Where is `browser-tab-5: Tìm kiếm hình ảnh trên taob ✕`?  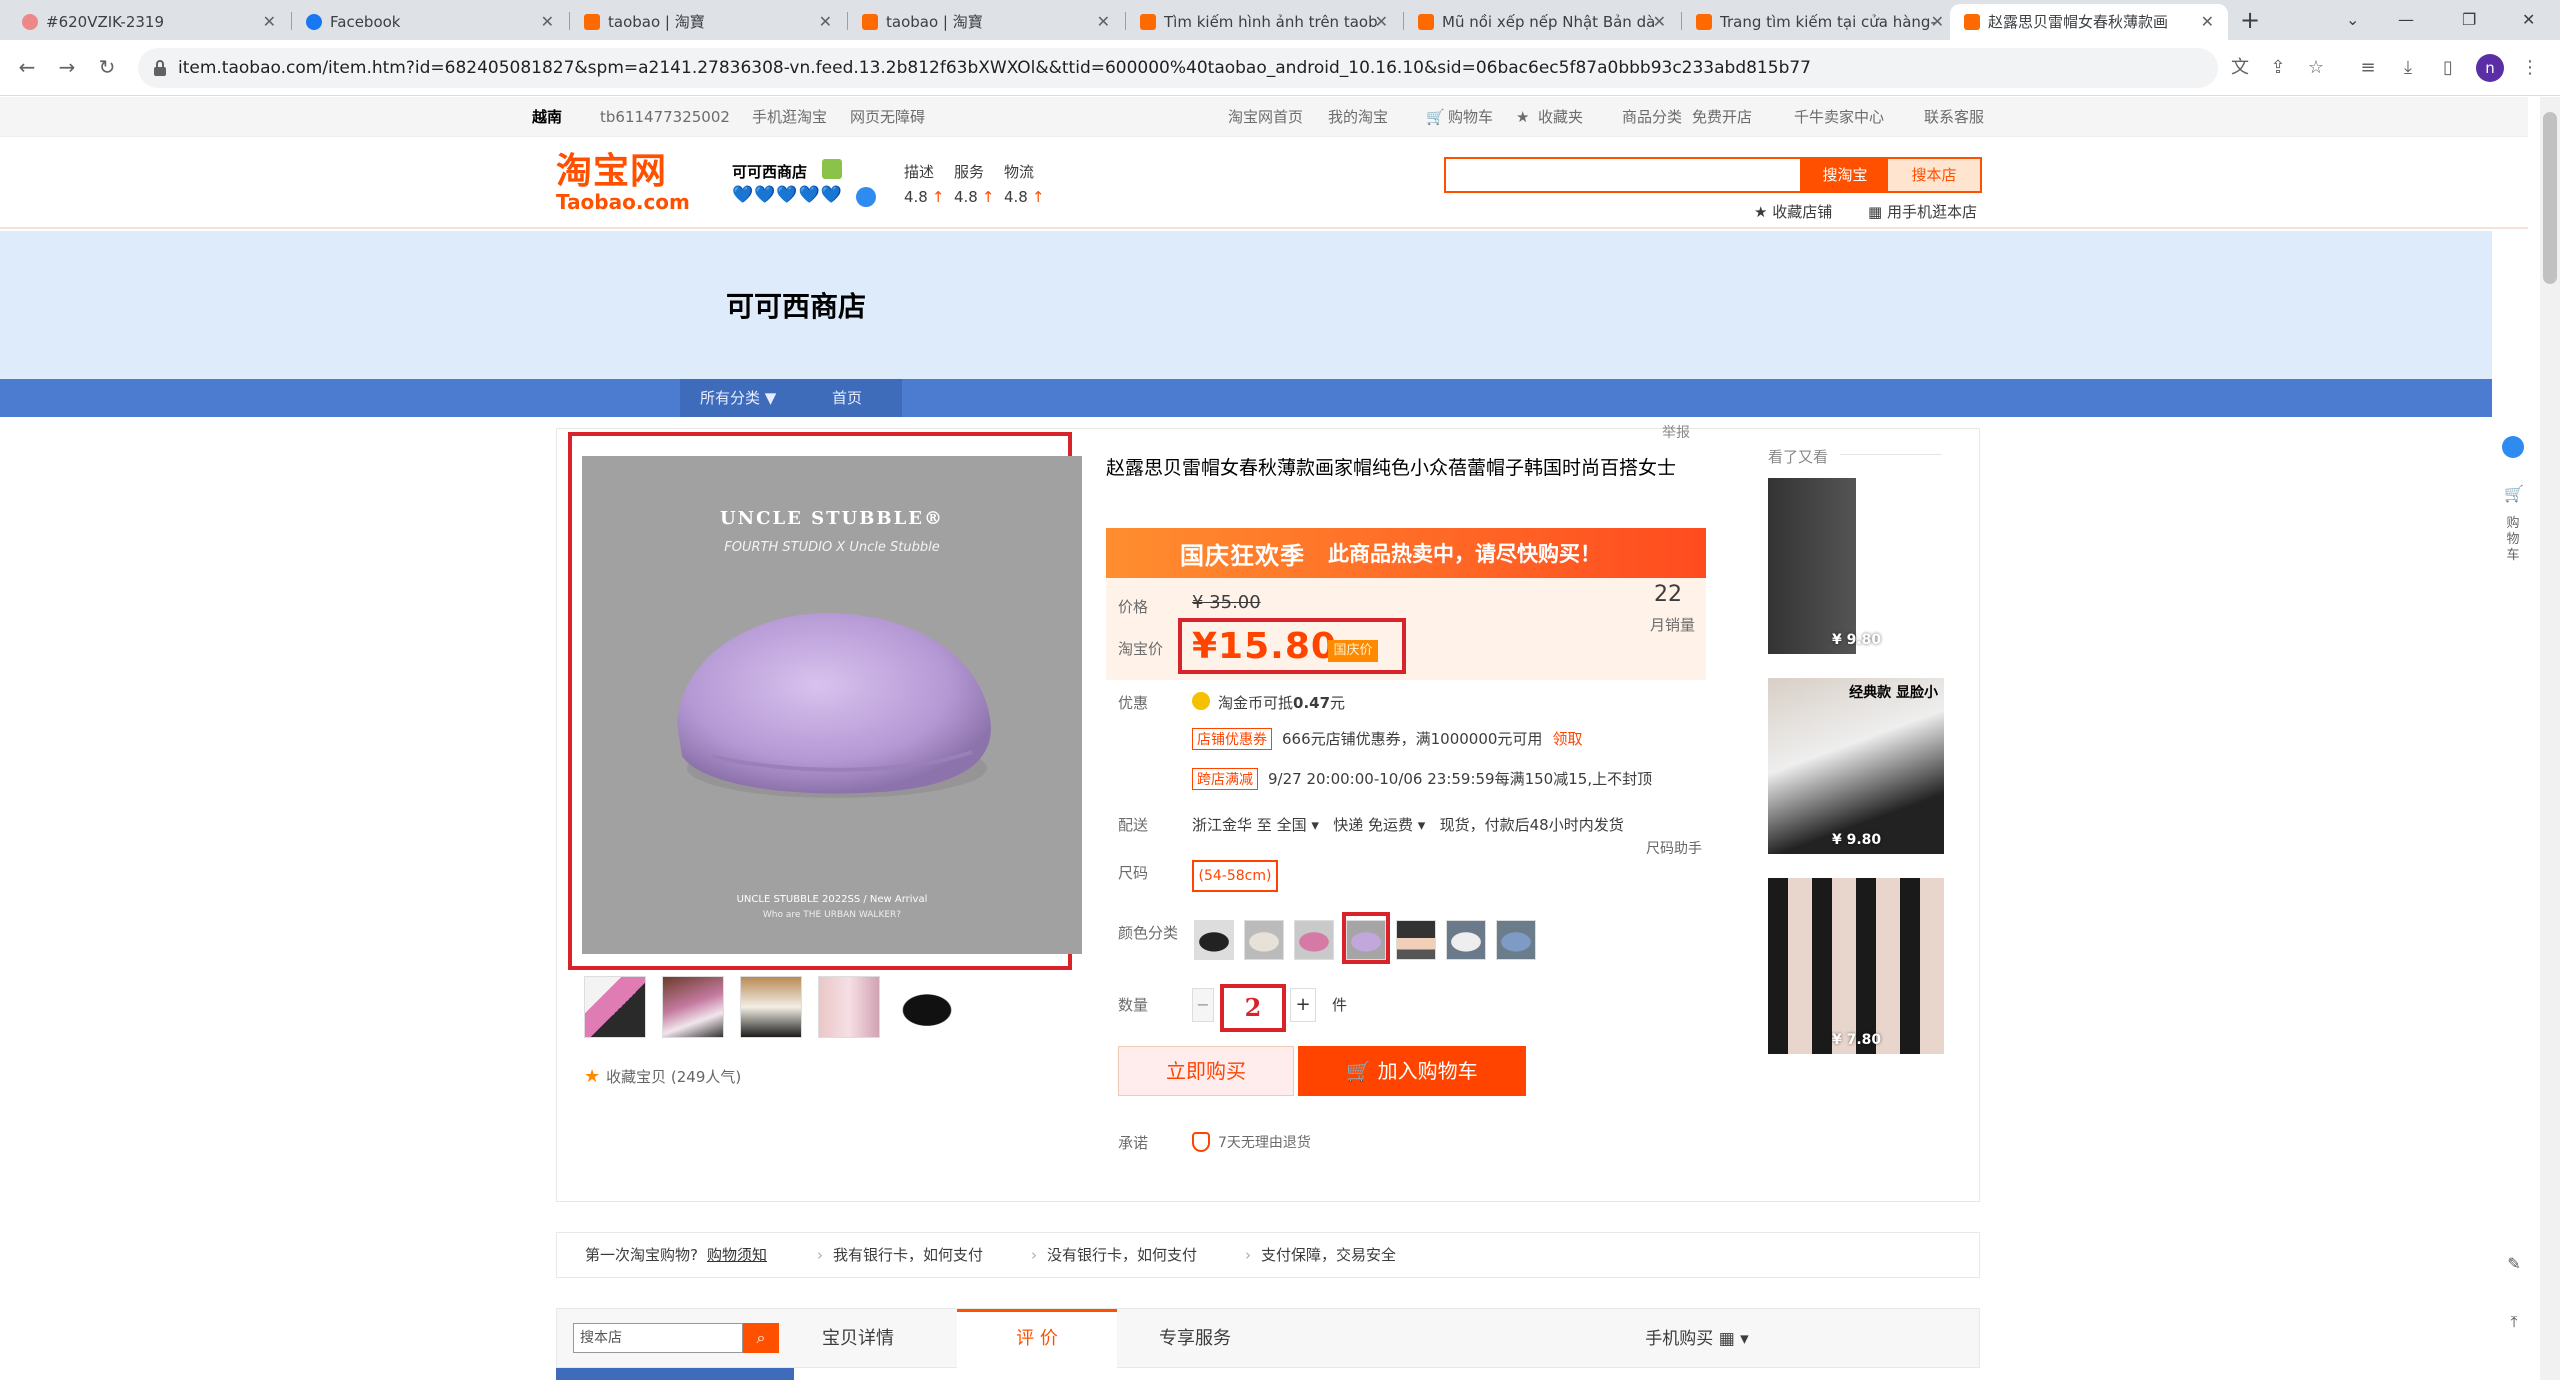
browser-tab-5: Tìm kiếm hình ảnh trên taob ✕ is located at coordinates (1264, 22).